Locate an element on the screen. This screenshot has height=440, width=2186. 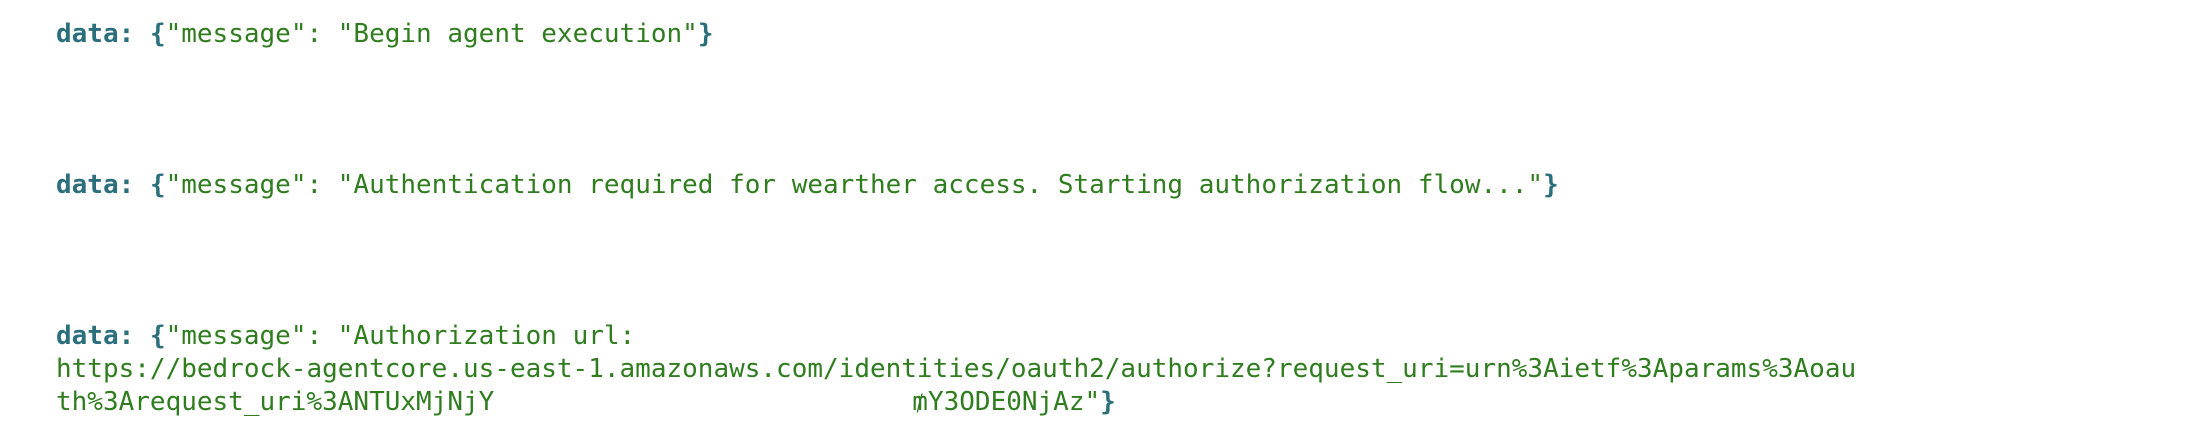
log-line: data: {"message": "Authorization url: is located at coordinates (345, 336).